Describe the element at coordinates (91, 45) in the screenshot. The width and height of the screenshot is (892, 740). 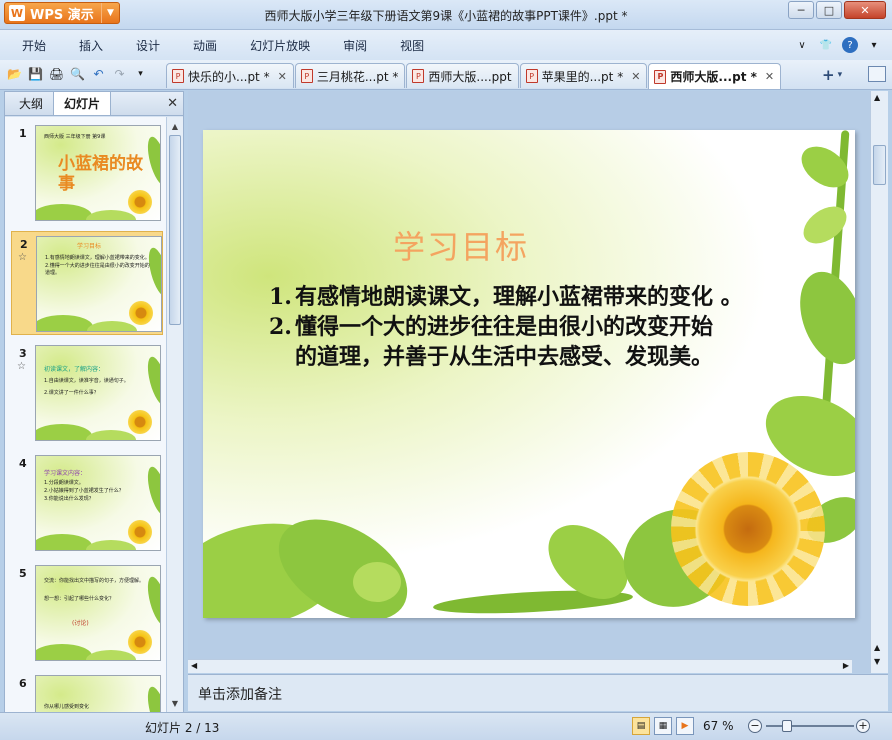
I see `menu-insert: 插入` at that location.